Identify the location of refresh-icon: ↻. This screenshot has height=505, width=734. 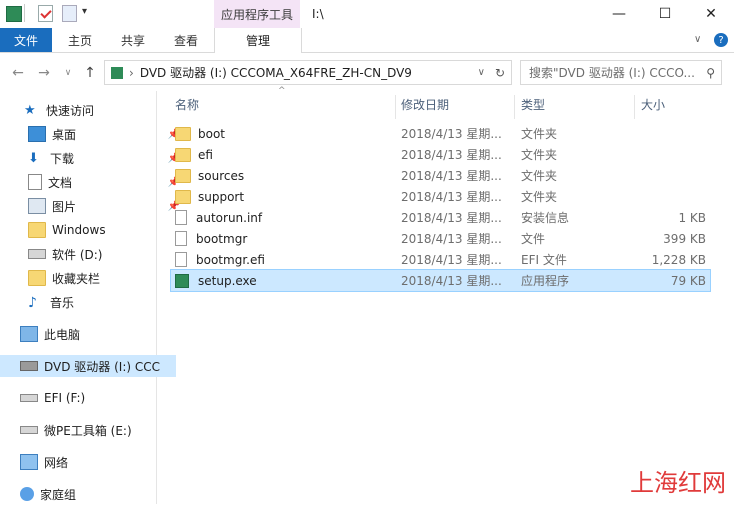
(500, 73).